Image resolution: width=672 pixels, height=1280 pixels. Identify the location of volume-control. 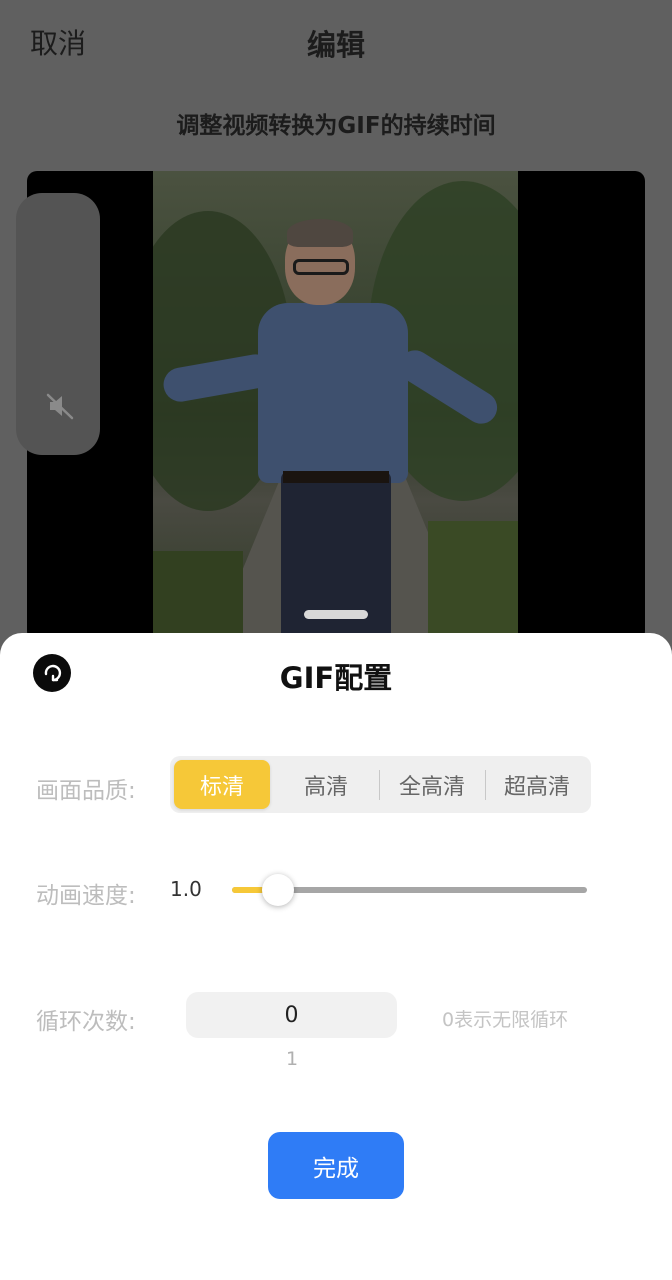
(58, 324).